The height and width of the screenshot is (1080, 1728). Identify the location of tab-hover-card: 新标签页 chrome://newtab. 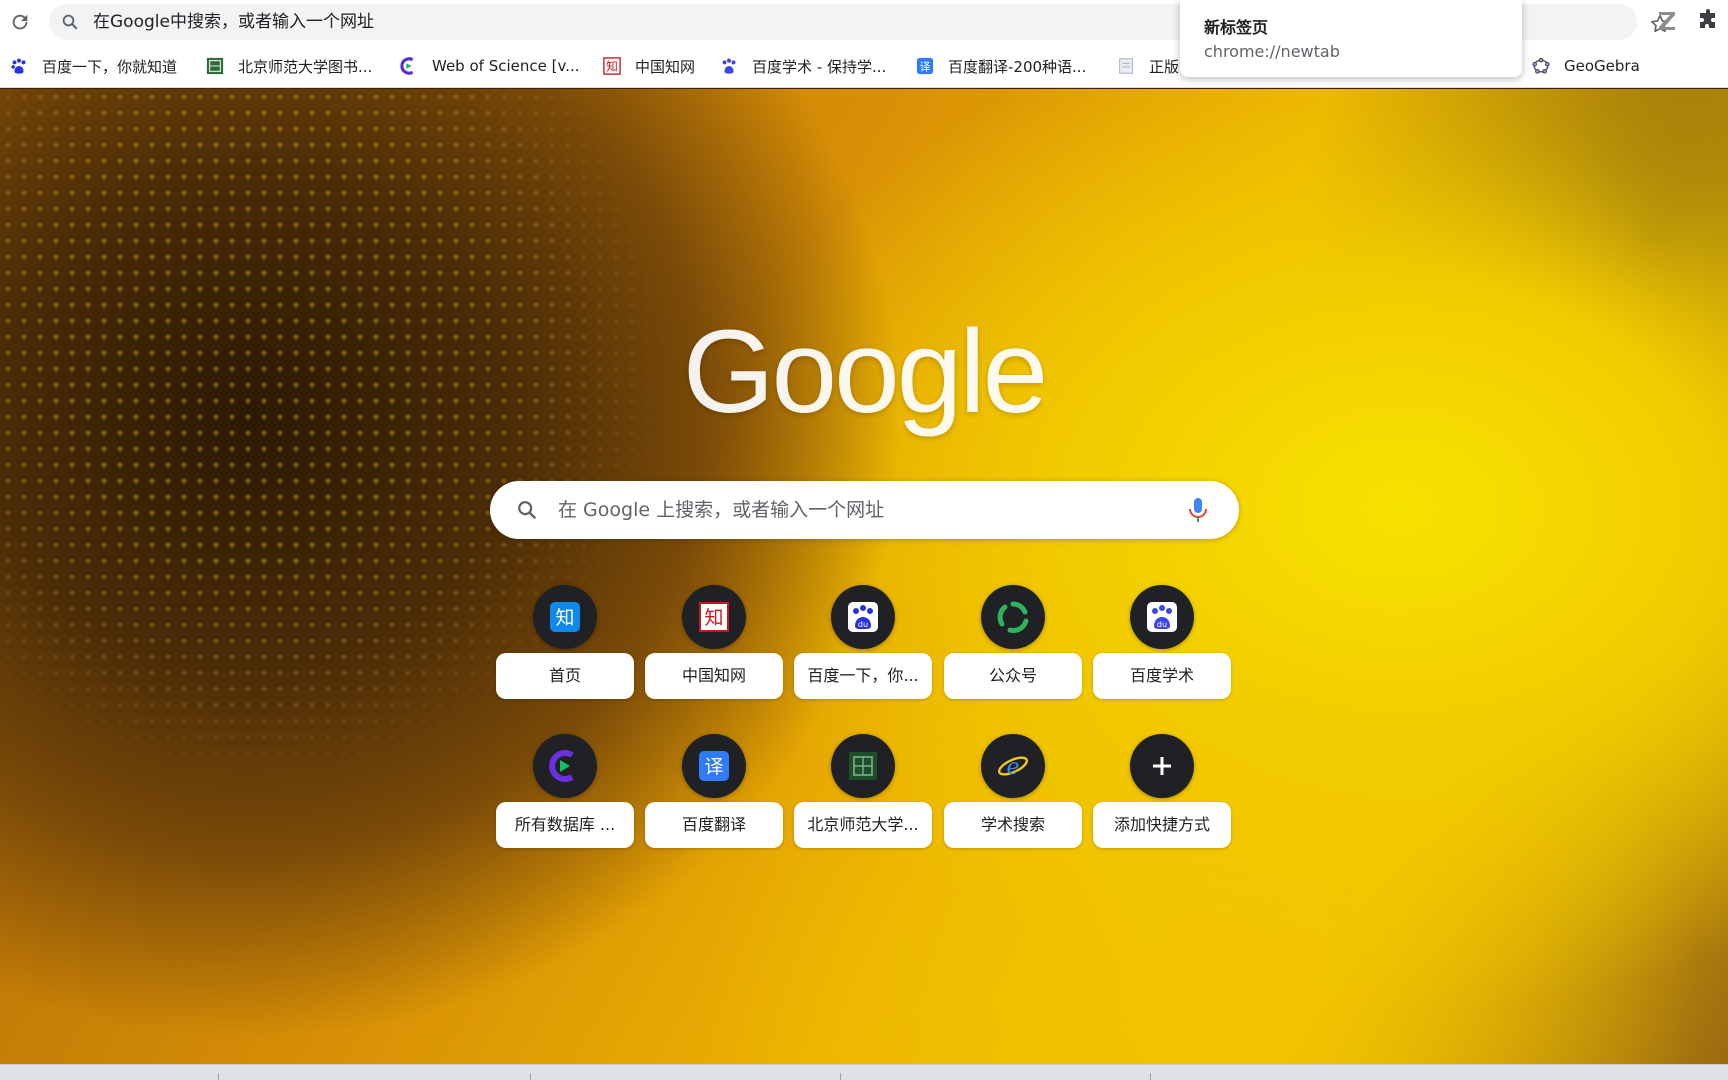
(1351, 38).